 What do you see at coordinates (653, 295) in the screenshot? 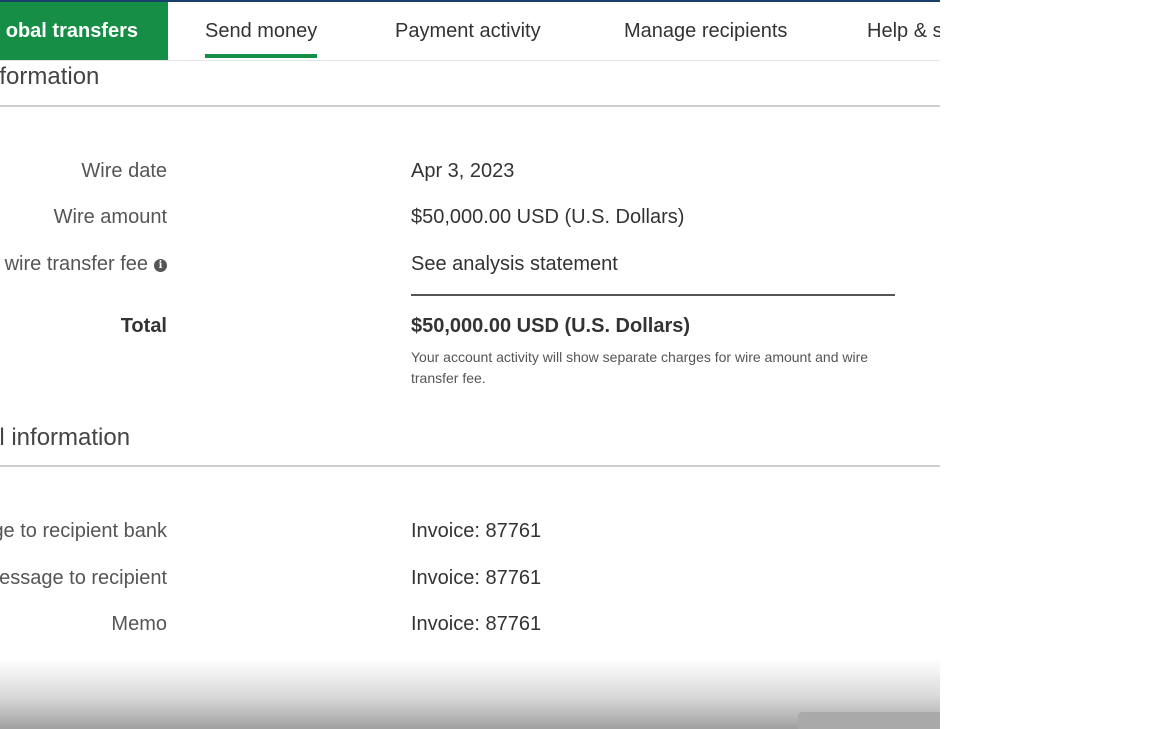
I see `total-divider` at bounding box center [653, 295].